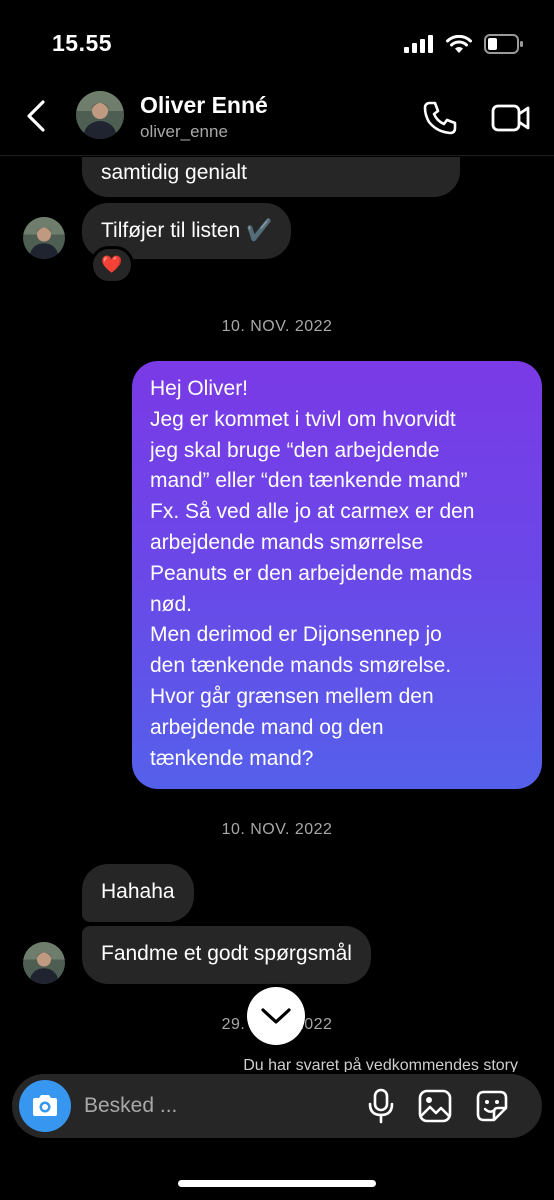 This screenshot has height=1200, width=554. What do you see at coordinates (309, 481) in the screenshot?
I see `message-line: mand” eller “den tænkende mand”` at bounding box center [309, 481].